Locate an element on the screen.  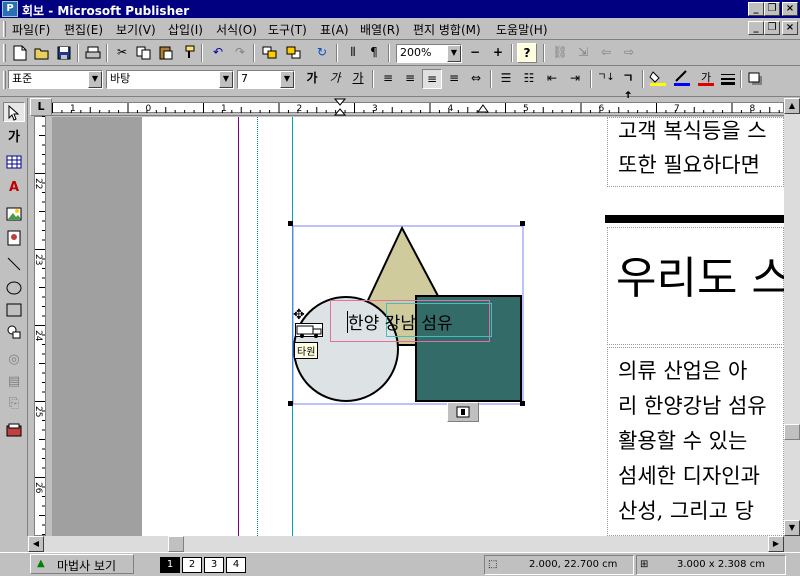
fill-color-icon is located at coordinates (658, 79).